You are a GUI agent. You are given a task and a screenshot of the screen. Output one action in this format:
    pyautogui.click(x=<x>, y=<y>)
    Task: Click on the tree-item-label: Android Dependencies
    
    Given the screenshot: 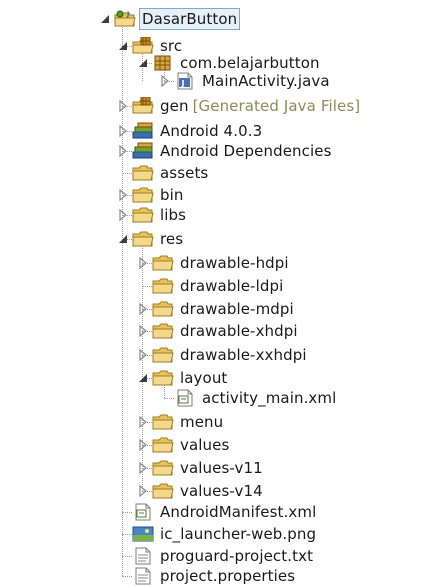 What is the action you would take?
    pyautogui.click(x=246, y=151)
    